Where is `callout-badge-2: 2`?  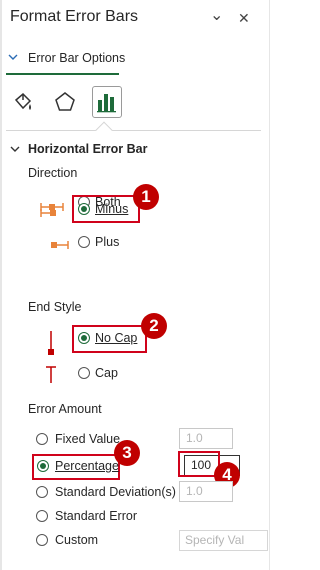
callout-badge-2: 2 is located at coordinates (154, 326).